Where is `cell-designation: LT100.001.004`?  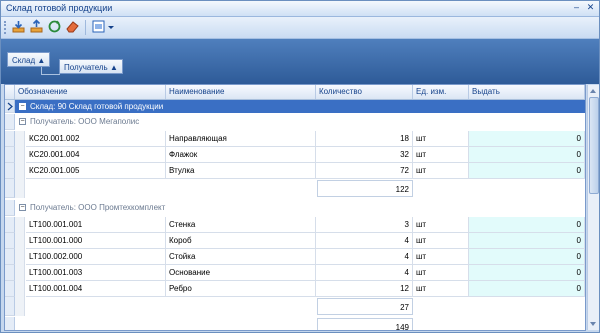 cell-designation: LT100.001.004 is located at coordinates (96, 289).